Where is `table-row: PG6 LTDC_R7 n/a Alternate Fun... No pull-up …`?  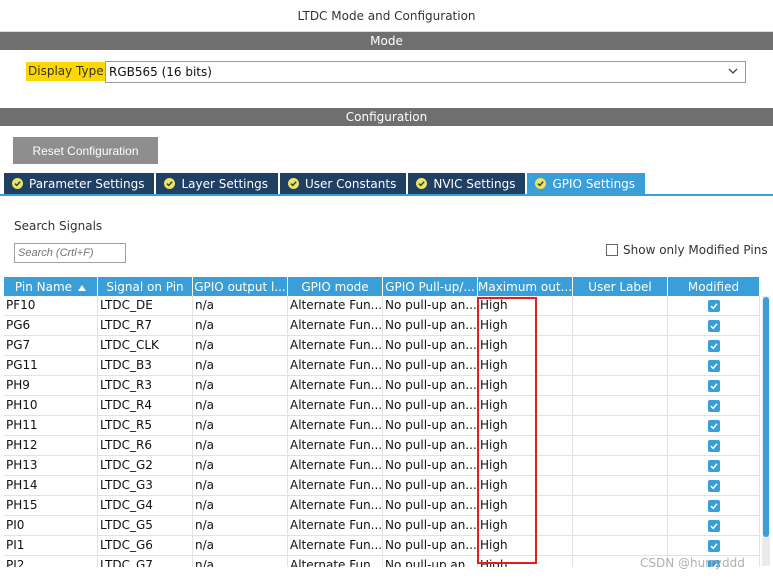 table-row: PG6 LTDC_R7 n/a Alternate Fun... No pull-up … is located at coordinates (382, 326).